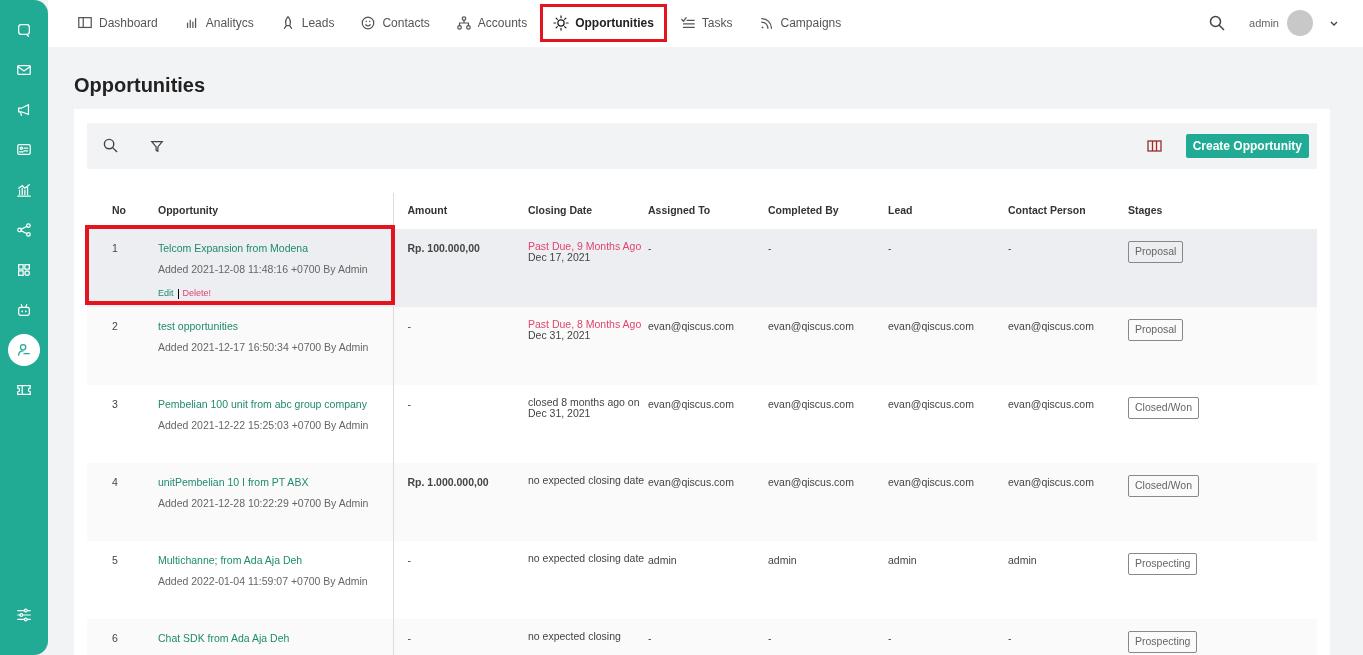 This screenshot has height=655, width=1363. What do you see at coordinates (427, 210) in the screenshot?
I see `column-header: Amount` at bounding box center [427, 210].